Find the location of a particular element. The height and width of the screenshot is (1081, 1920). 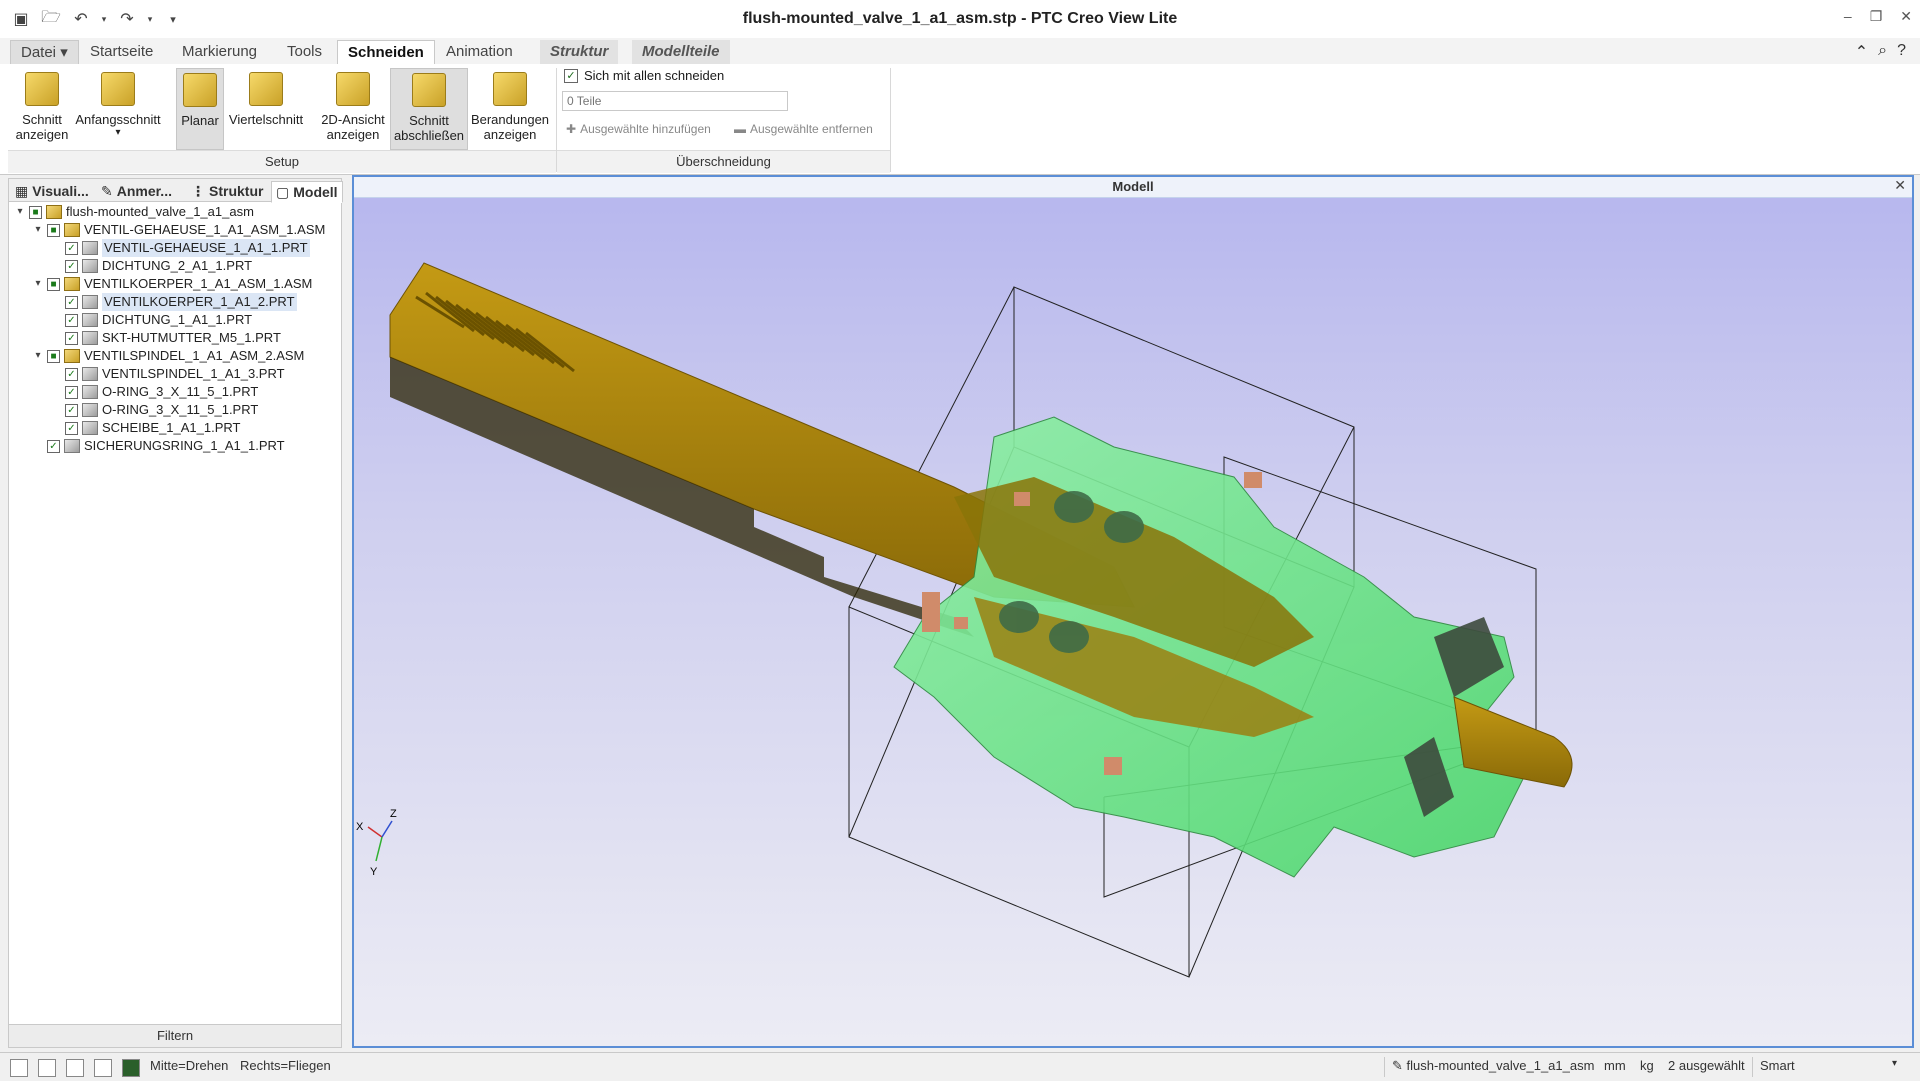

structure-icon: ⋮ is located at coordinates (198, 191).